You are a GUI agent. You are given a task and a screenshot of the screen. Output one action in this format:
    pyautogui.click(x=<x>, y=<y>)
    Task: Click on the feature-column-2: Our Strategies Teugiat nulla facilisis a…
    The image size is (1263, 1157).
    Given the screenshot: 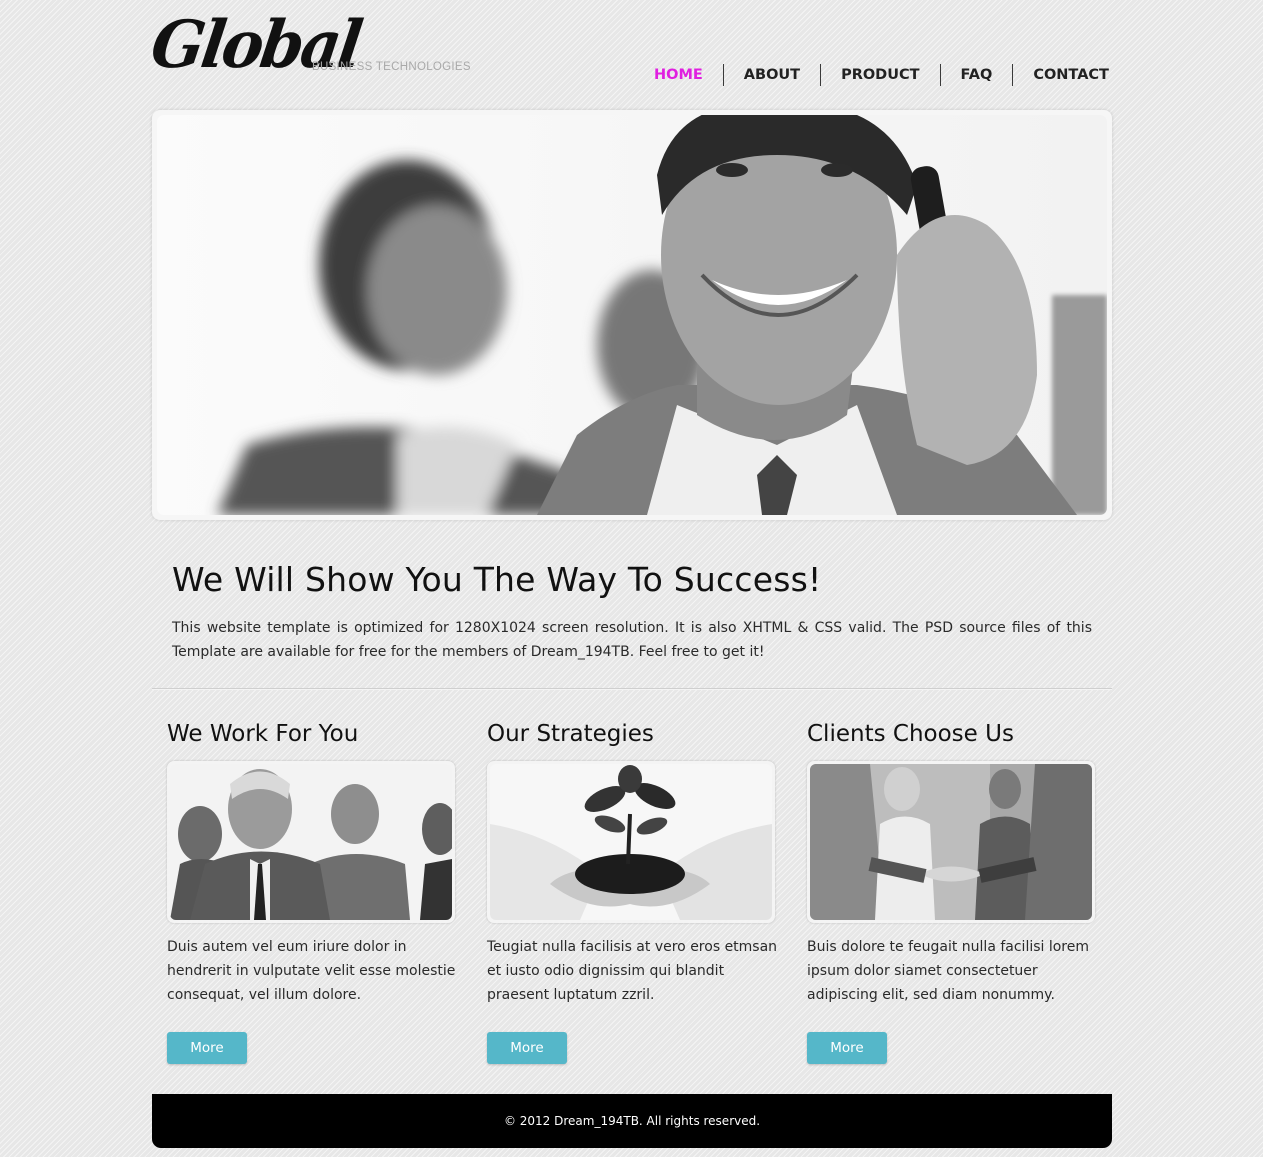 What is the action you would take?
    pyautogui.click(x=637, y=890)
    